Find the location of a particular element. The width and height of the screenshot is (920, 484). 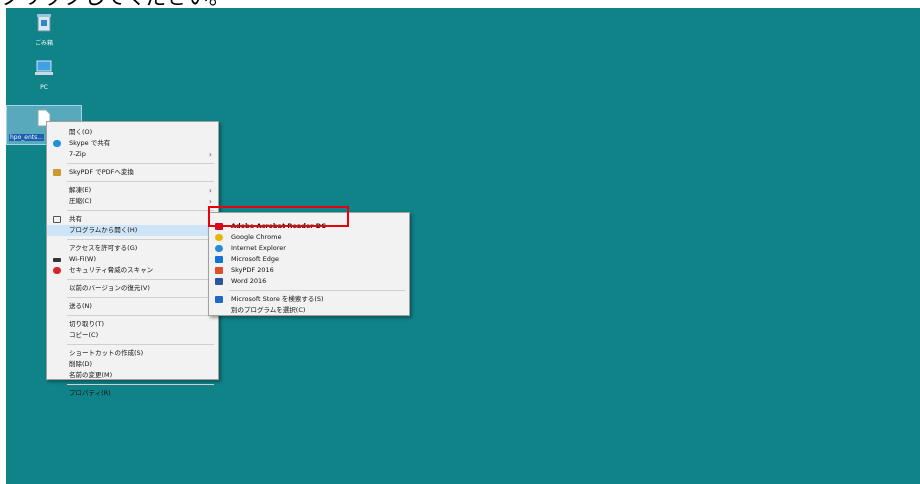

menu-item-properties: プロパティ(R) is located at coordinates (132, 393).